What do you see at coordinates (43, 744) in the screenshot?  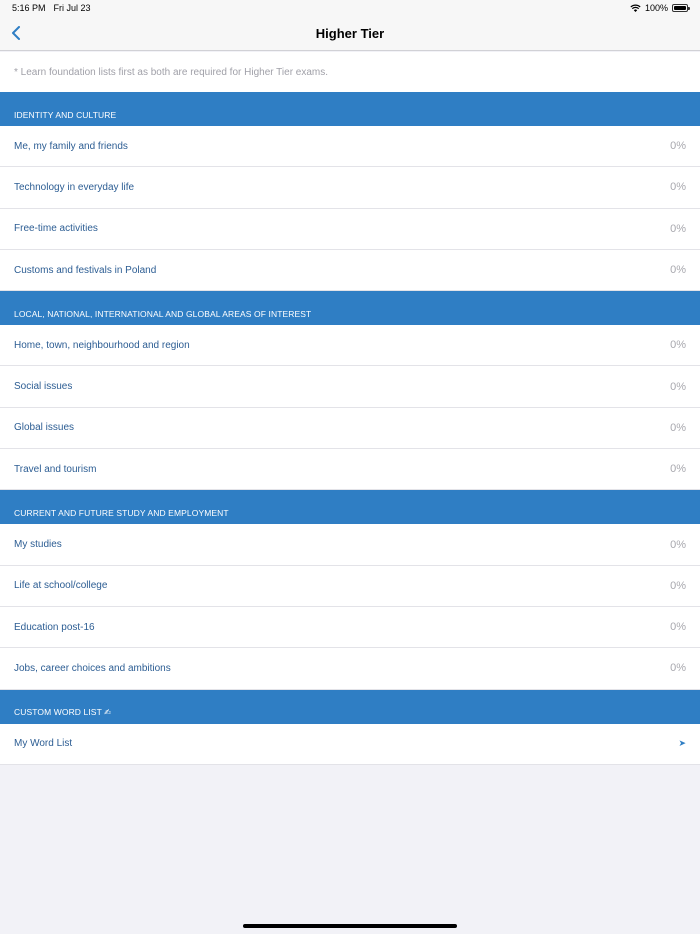 I see `list-item-label: My Word List` at bounding box center [43, 744].